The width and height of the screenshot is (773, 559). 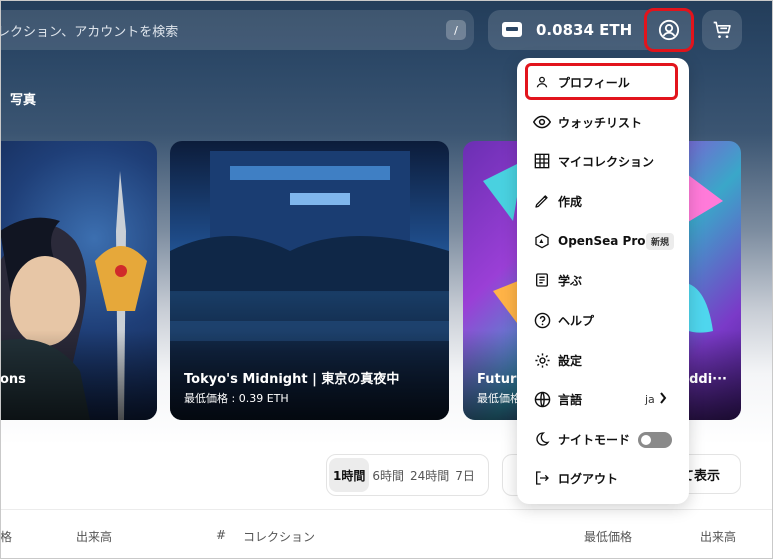 I want to click on collection-card: ons, so click(x=78, y=280).